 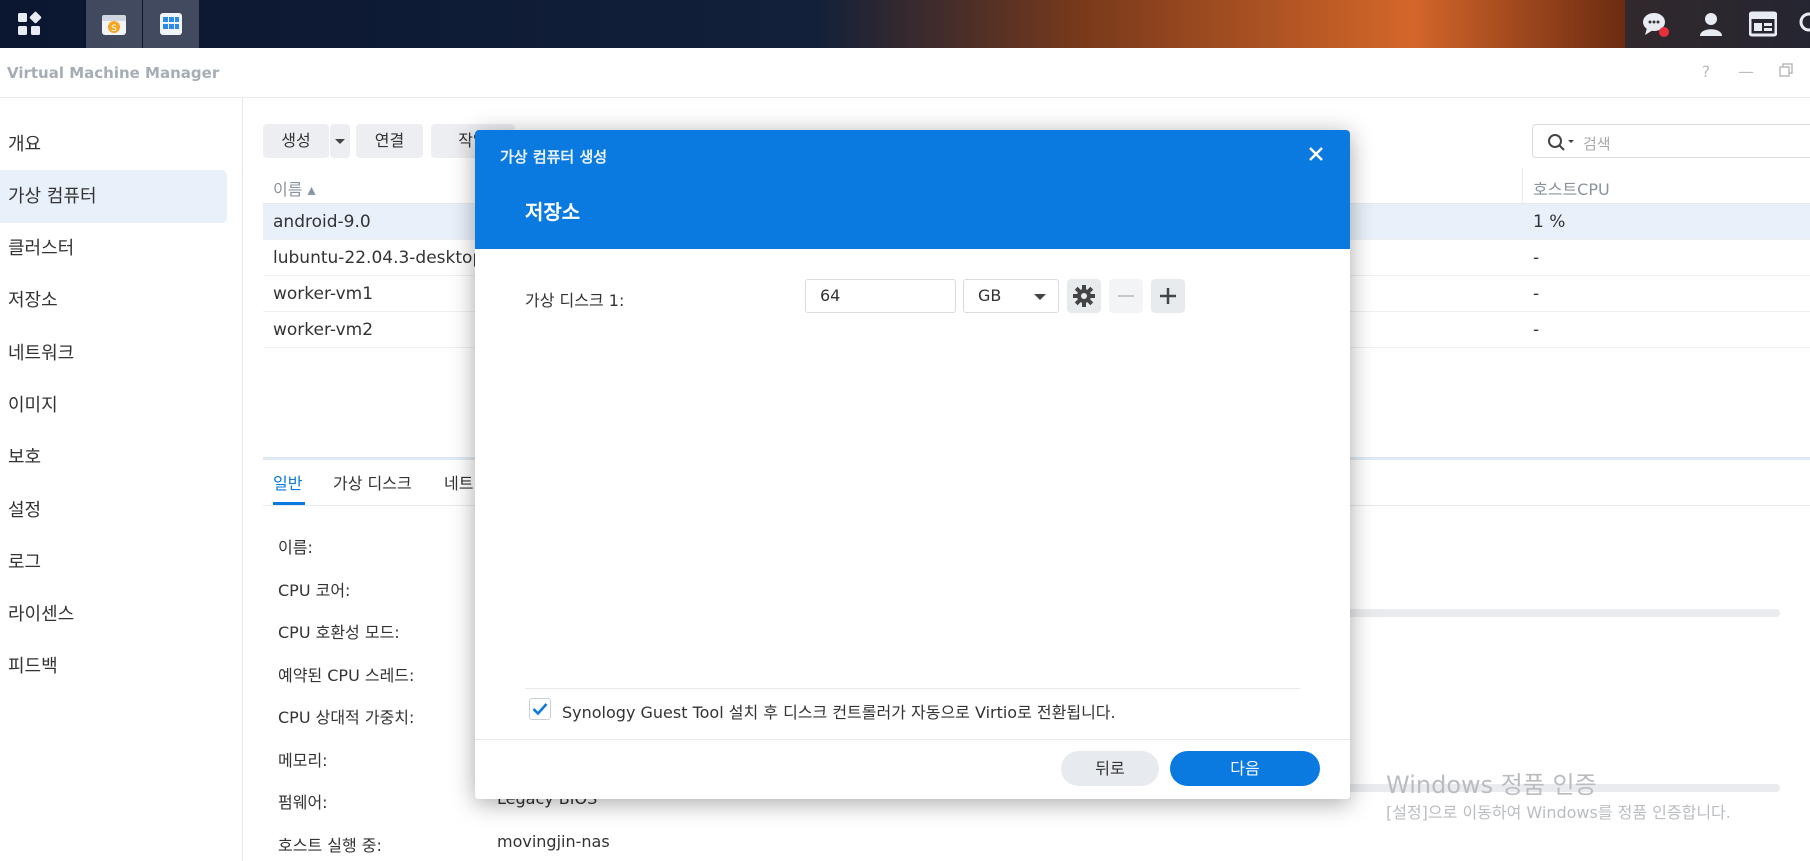 What do you see at coordinates (113, 510) in the screenshot?
I see `sidebar-item-settings: 설정` at bounding box center [113, 510].